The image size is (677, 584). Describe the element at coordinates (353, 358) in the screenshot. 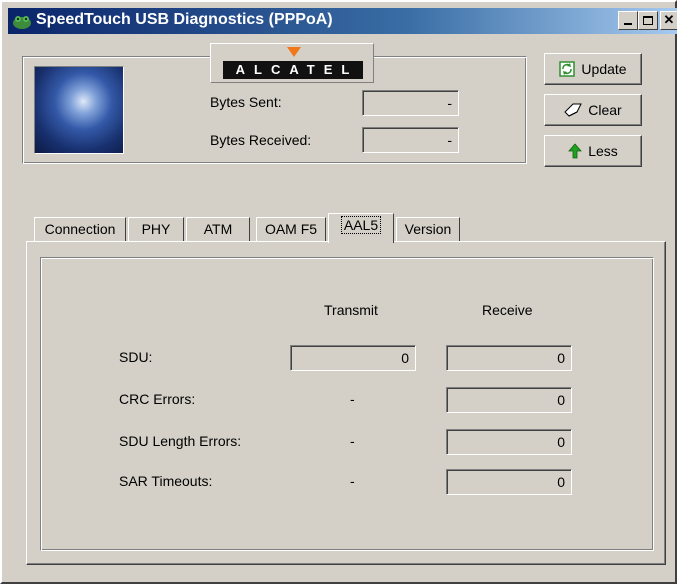

I see `sdu-transmit-field: 0` at that location.